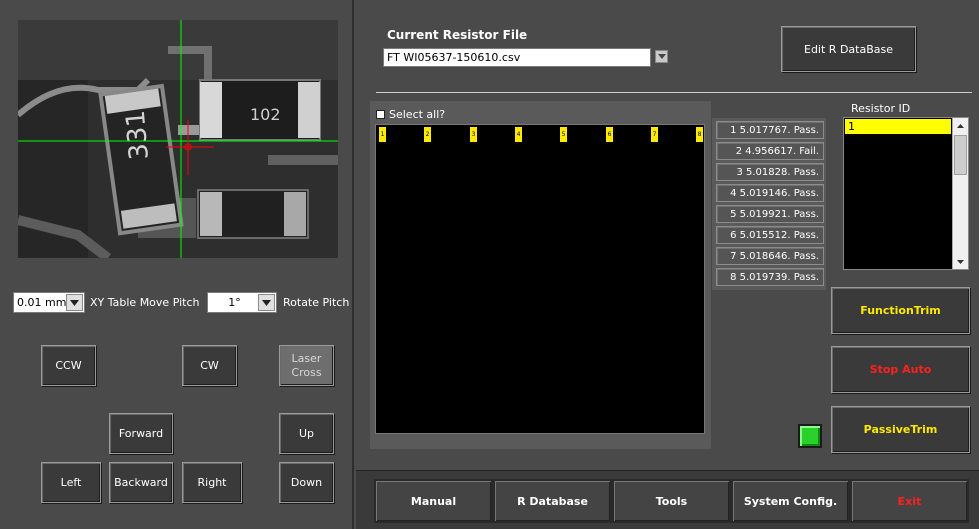 The width and height of the screenshot is (979, 529). Describe the element at coordinates (881, 108) in the screenshot. I see `resistor-id-label: Resistor ID` at that location.